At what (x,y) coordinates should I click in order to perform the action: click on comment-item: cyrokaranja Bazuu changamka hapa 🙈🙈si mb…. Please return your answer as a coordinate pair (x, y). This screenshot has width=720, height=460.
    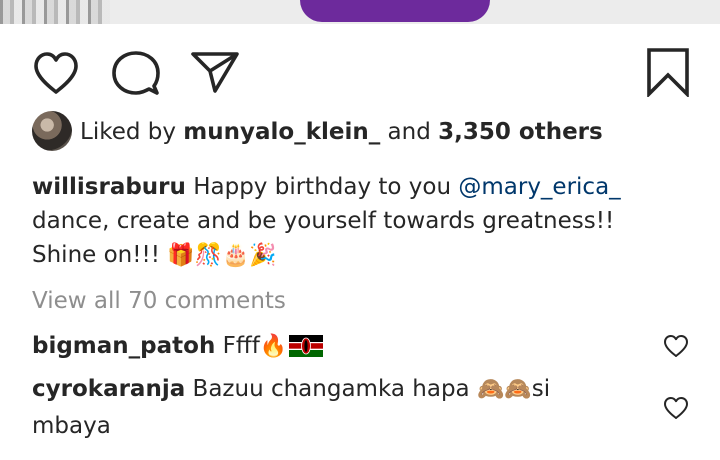
    Looking at the image, I should click on (327, 407).